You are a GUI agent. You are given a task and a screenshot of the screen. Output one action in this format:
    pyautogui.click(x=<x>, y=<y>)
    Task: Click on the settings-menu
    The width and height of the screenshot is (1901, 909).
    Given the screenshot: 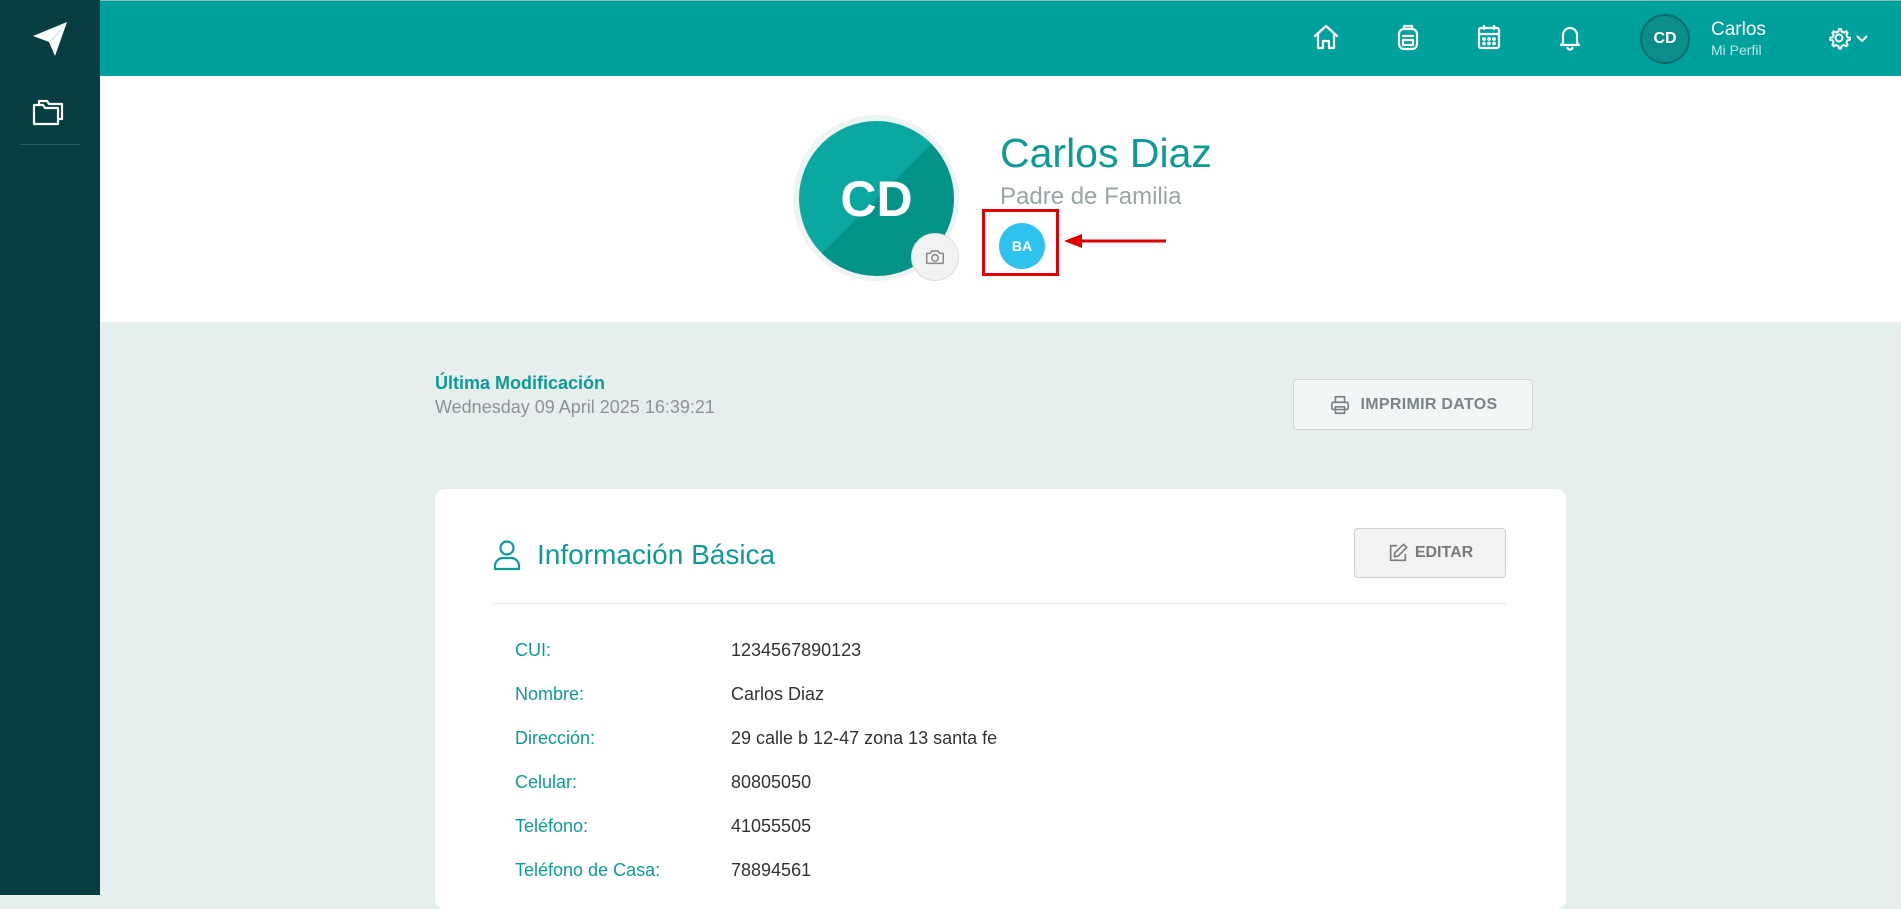 What is the action you would take?
    pyautogui.click(x=1851, y=39)
    